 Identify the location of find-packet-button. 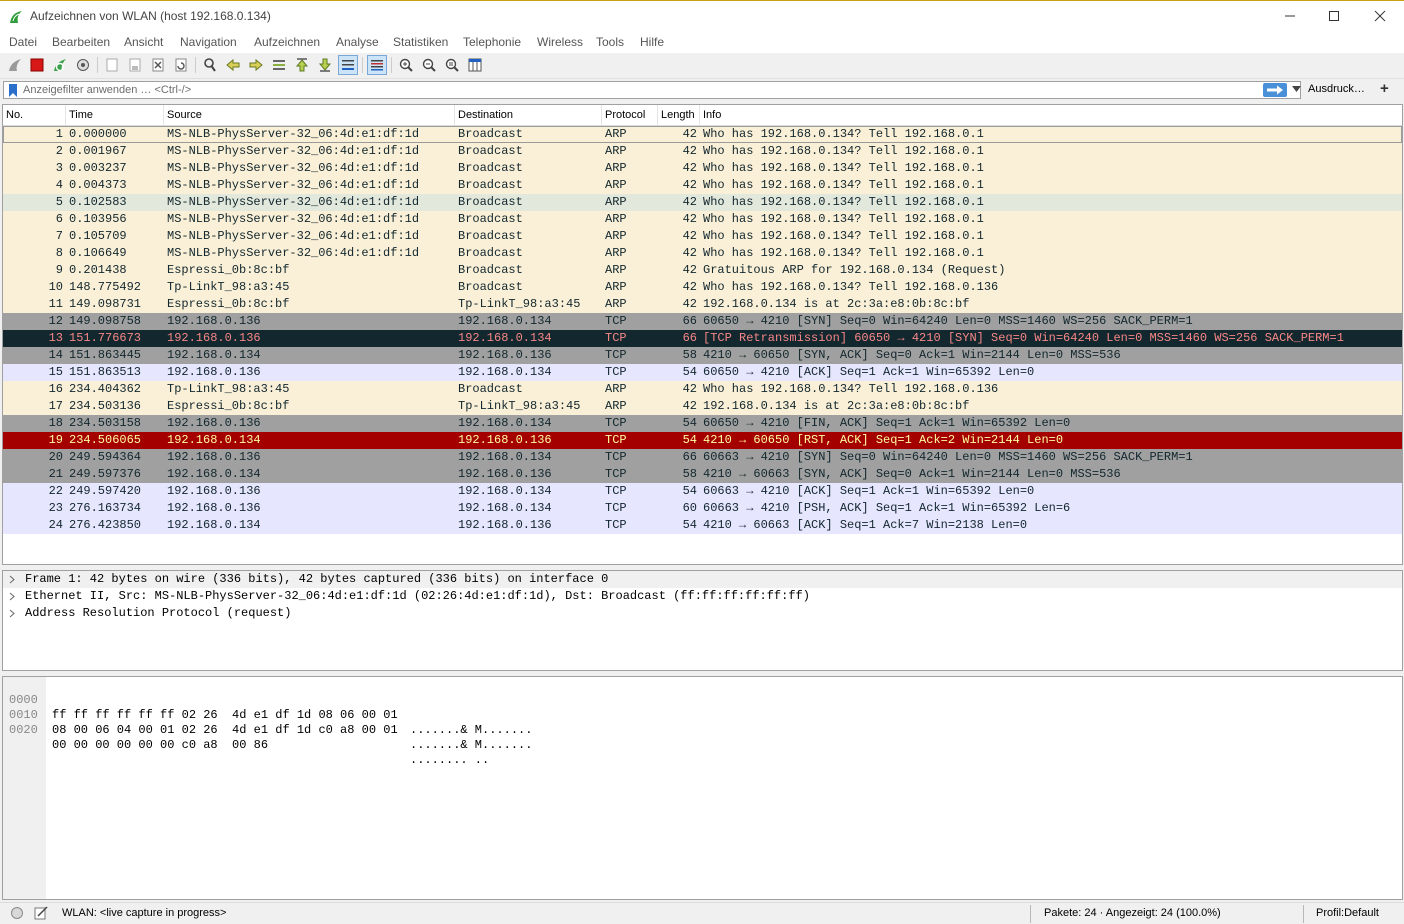
(210, 65).